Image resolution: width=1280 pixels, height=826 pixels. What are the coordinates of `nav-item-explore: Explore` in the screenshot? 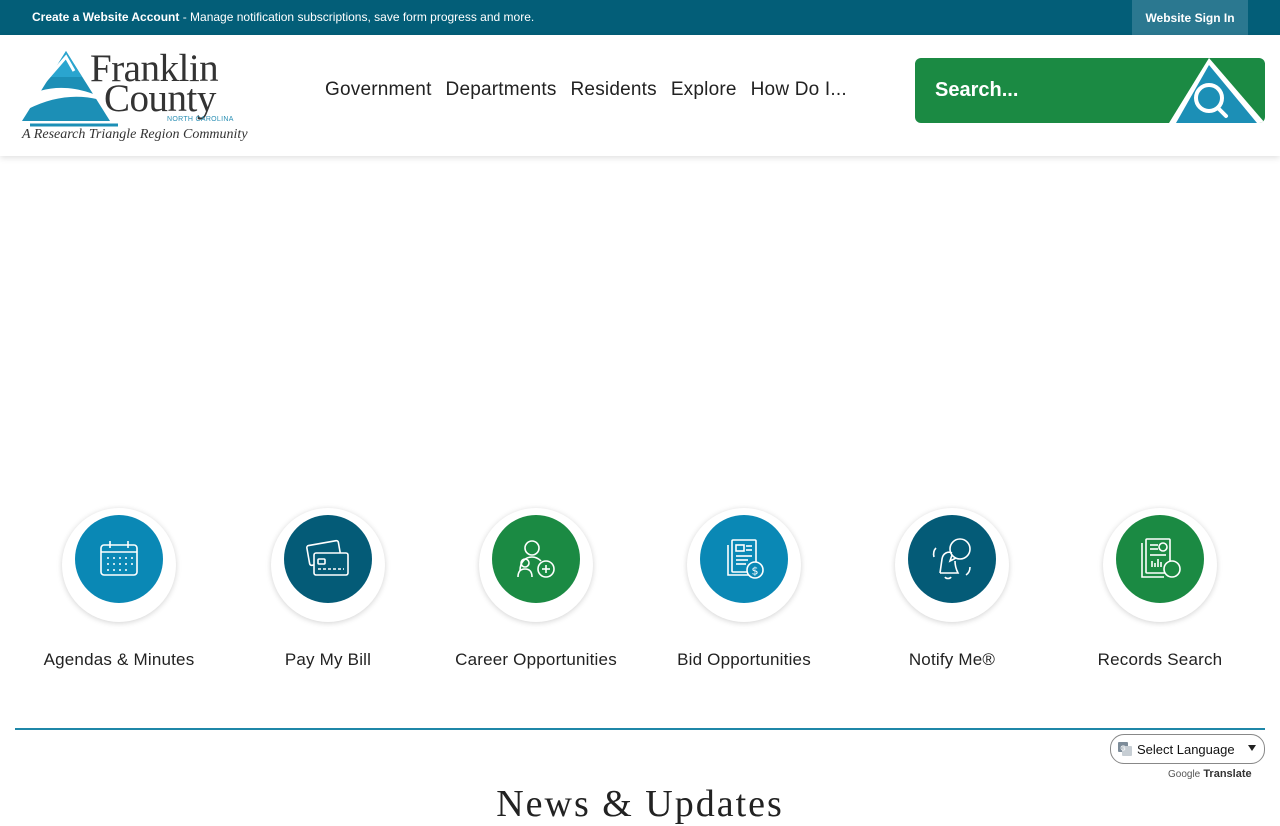 It's located at (704, 90).